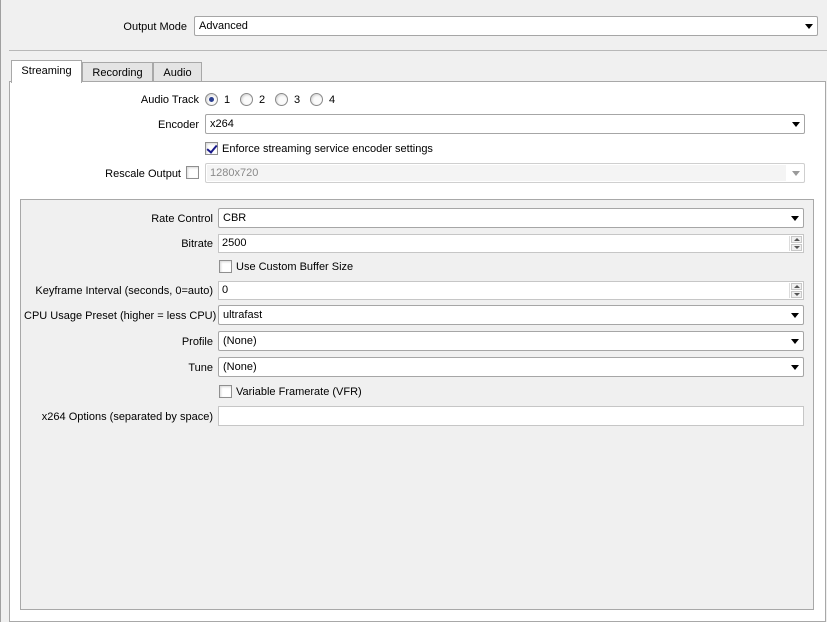 Image resolution: width=827 pixels, height=622 pixels. I want to click on bitrate-value: 2500, so click(234, 243).